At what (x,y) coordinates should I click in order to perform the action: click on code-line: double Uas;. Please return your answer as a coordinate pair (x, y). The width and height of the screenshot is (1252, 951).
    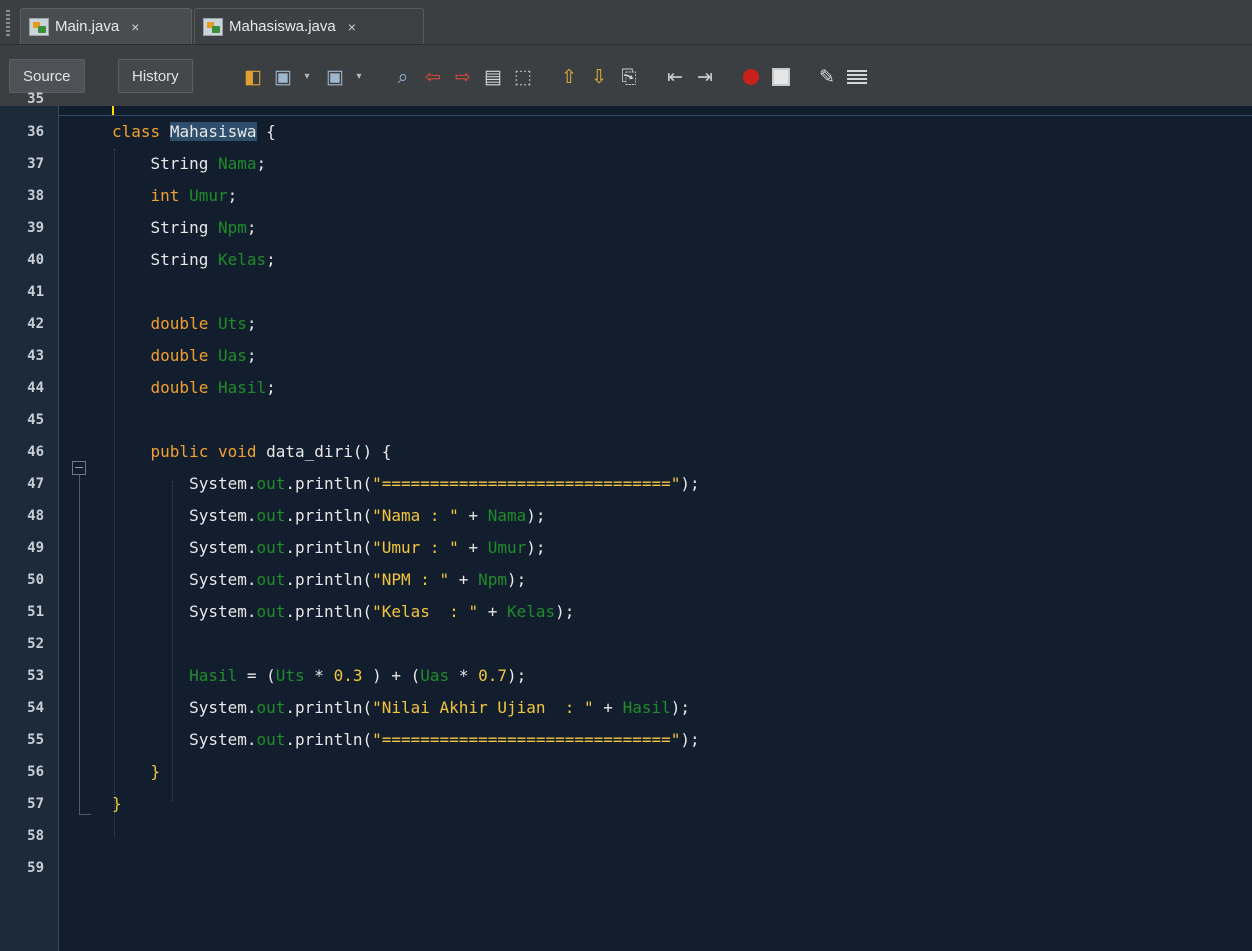
    Looking at the image, I should click on (626, 355).